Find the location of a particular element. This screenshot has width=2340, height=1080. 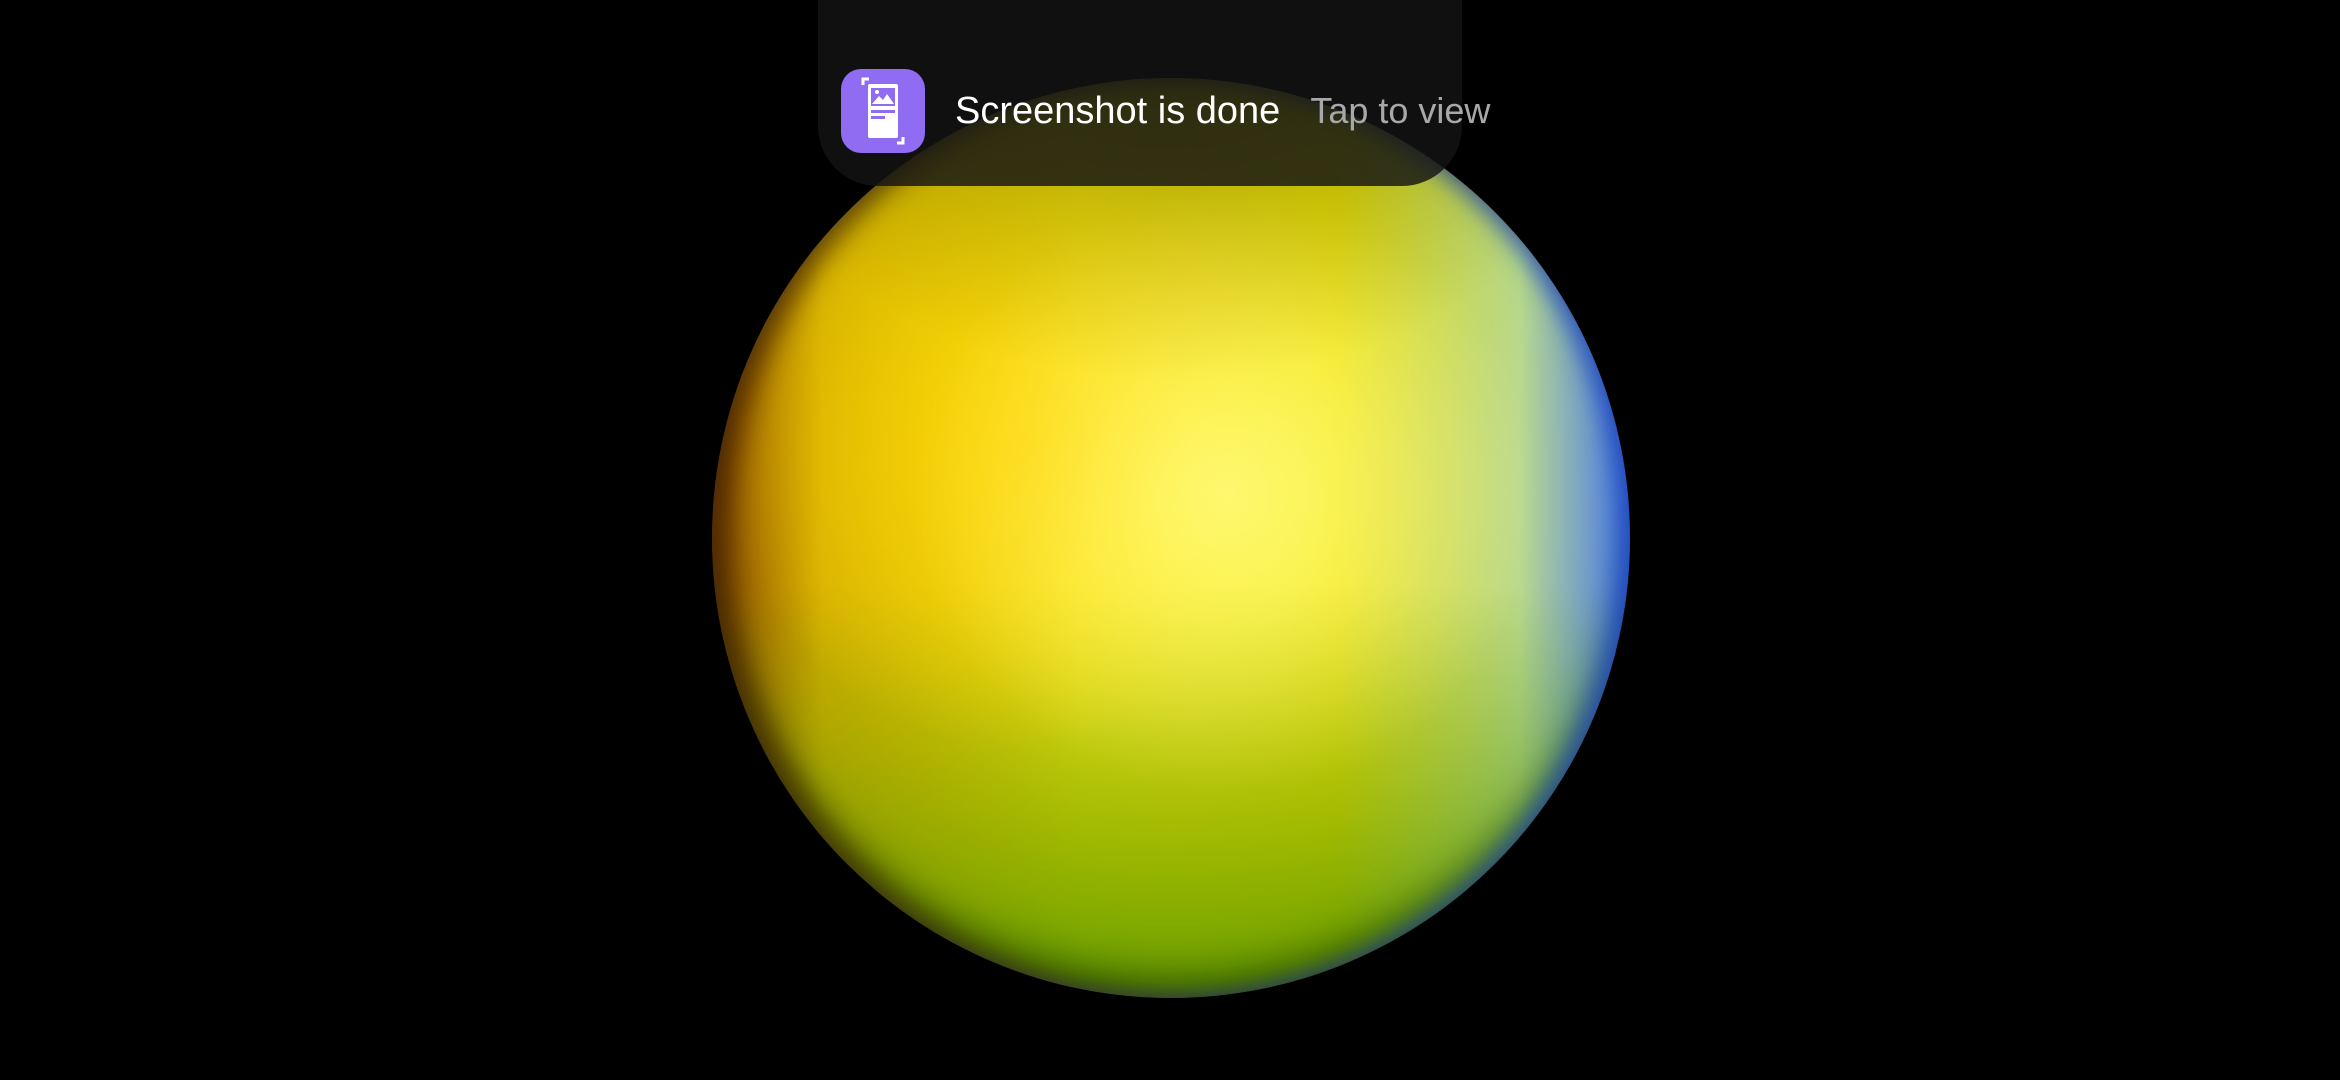

notification-content: Screenshot is done Tap to view is located at coordinates (1165, 111).